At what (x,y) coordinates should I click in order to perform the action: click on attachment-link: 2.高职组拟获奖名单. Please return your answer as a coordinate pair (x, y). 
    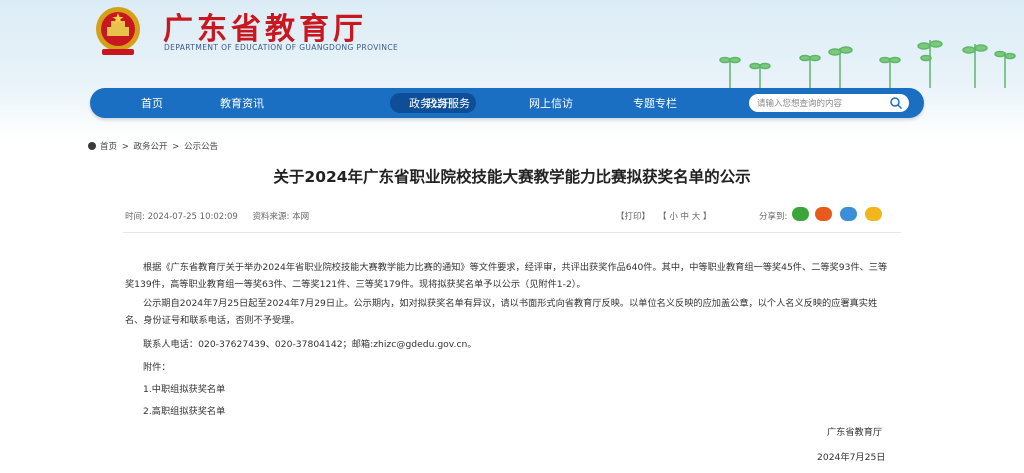
    Looking at the image, I should click on (184, 410).